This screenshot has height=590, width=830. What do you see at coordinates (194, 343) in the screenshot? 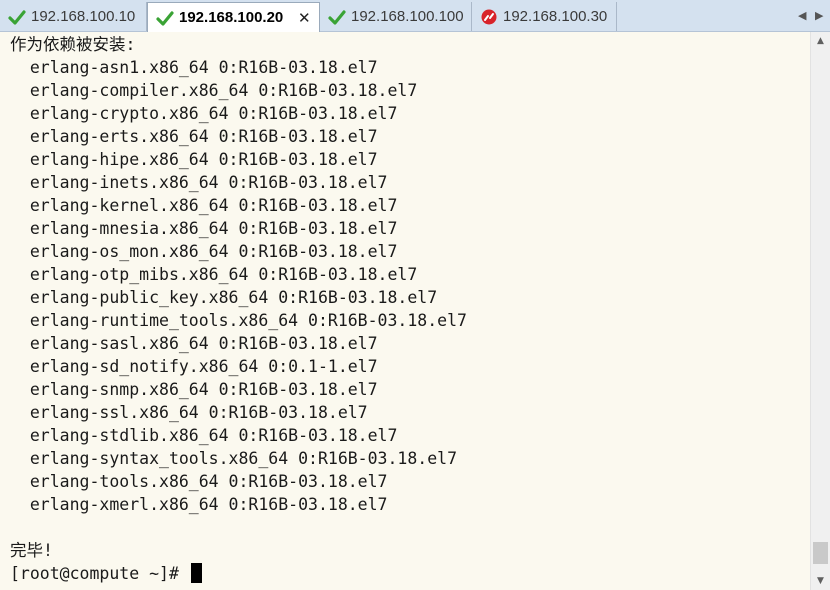
I see `package-line: erlang-sasl.x86_64 0:R16B-03.18.el7` at bounding box center [194, 343].